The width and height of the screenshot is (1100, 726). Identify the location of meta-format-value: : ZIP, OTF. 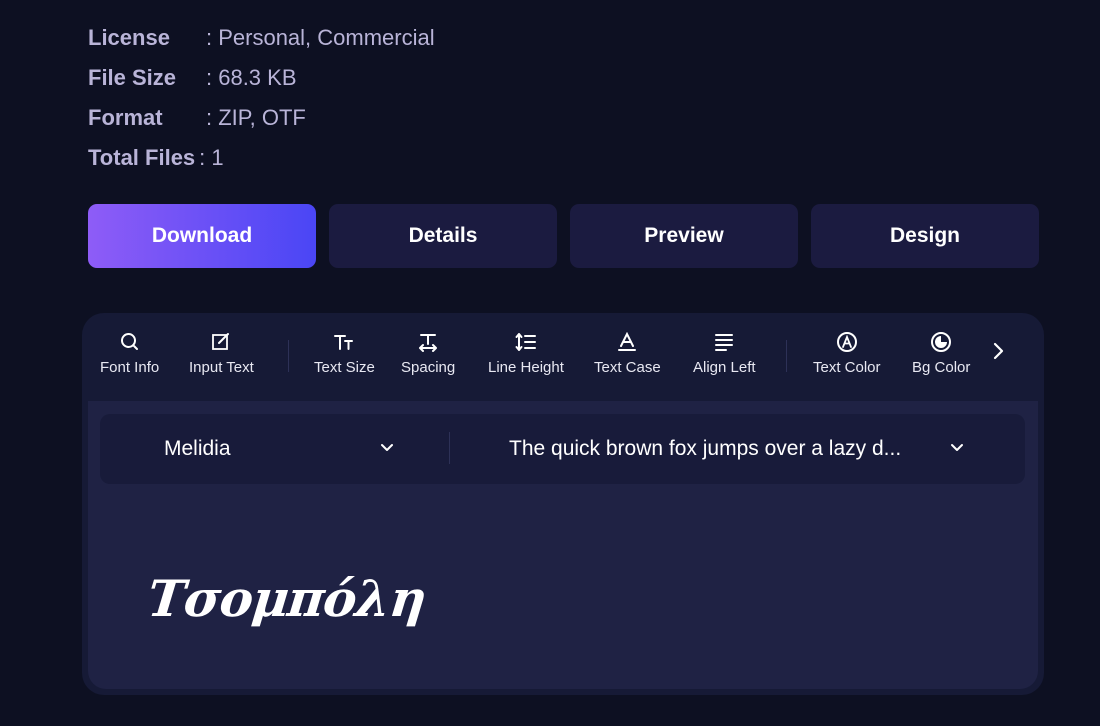
(256, 117).